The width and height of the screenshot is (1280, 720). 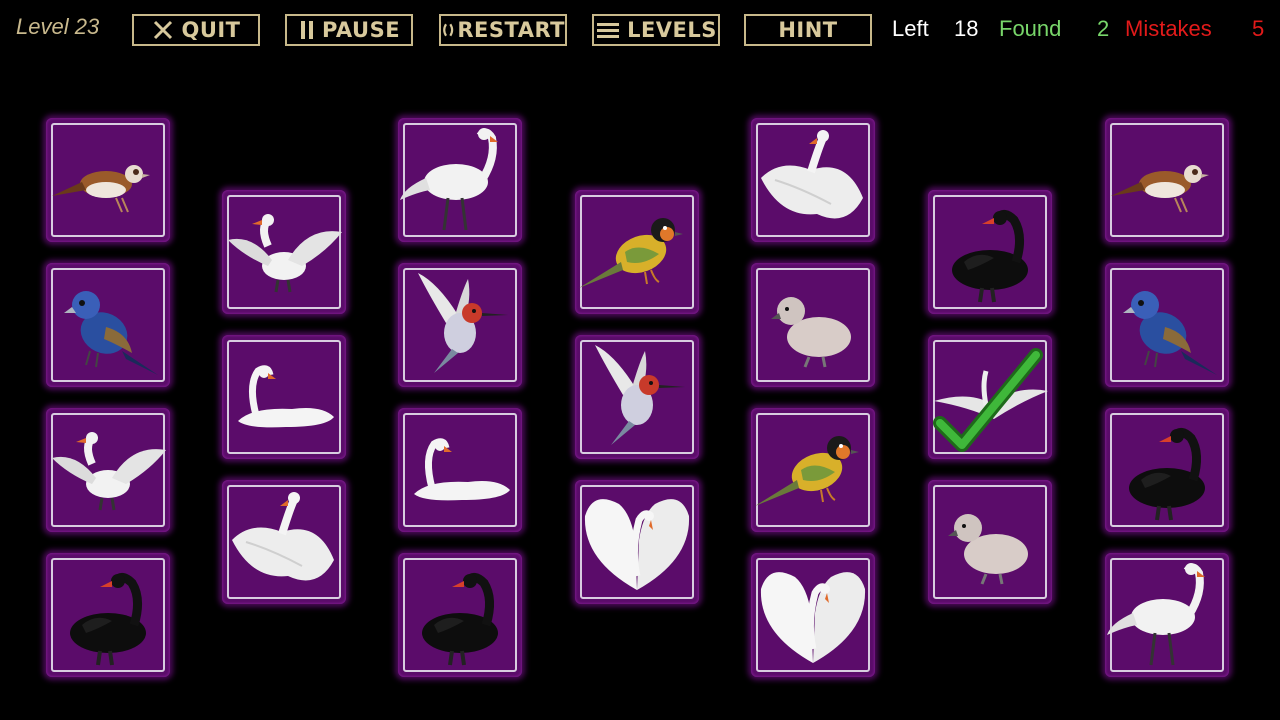 I want to click on hint-button: HINT, so click(x=808, y=30).